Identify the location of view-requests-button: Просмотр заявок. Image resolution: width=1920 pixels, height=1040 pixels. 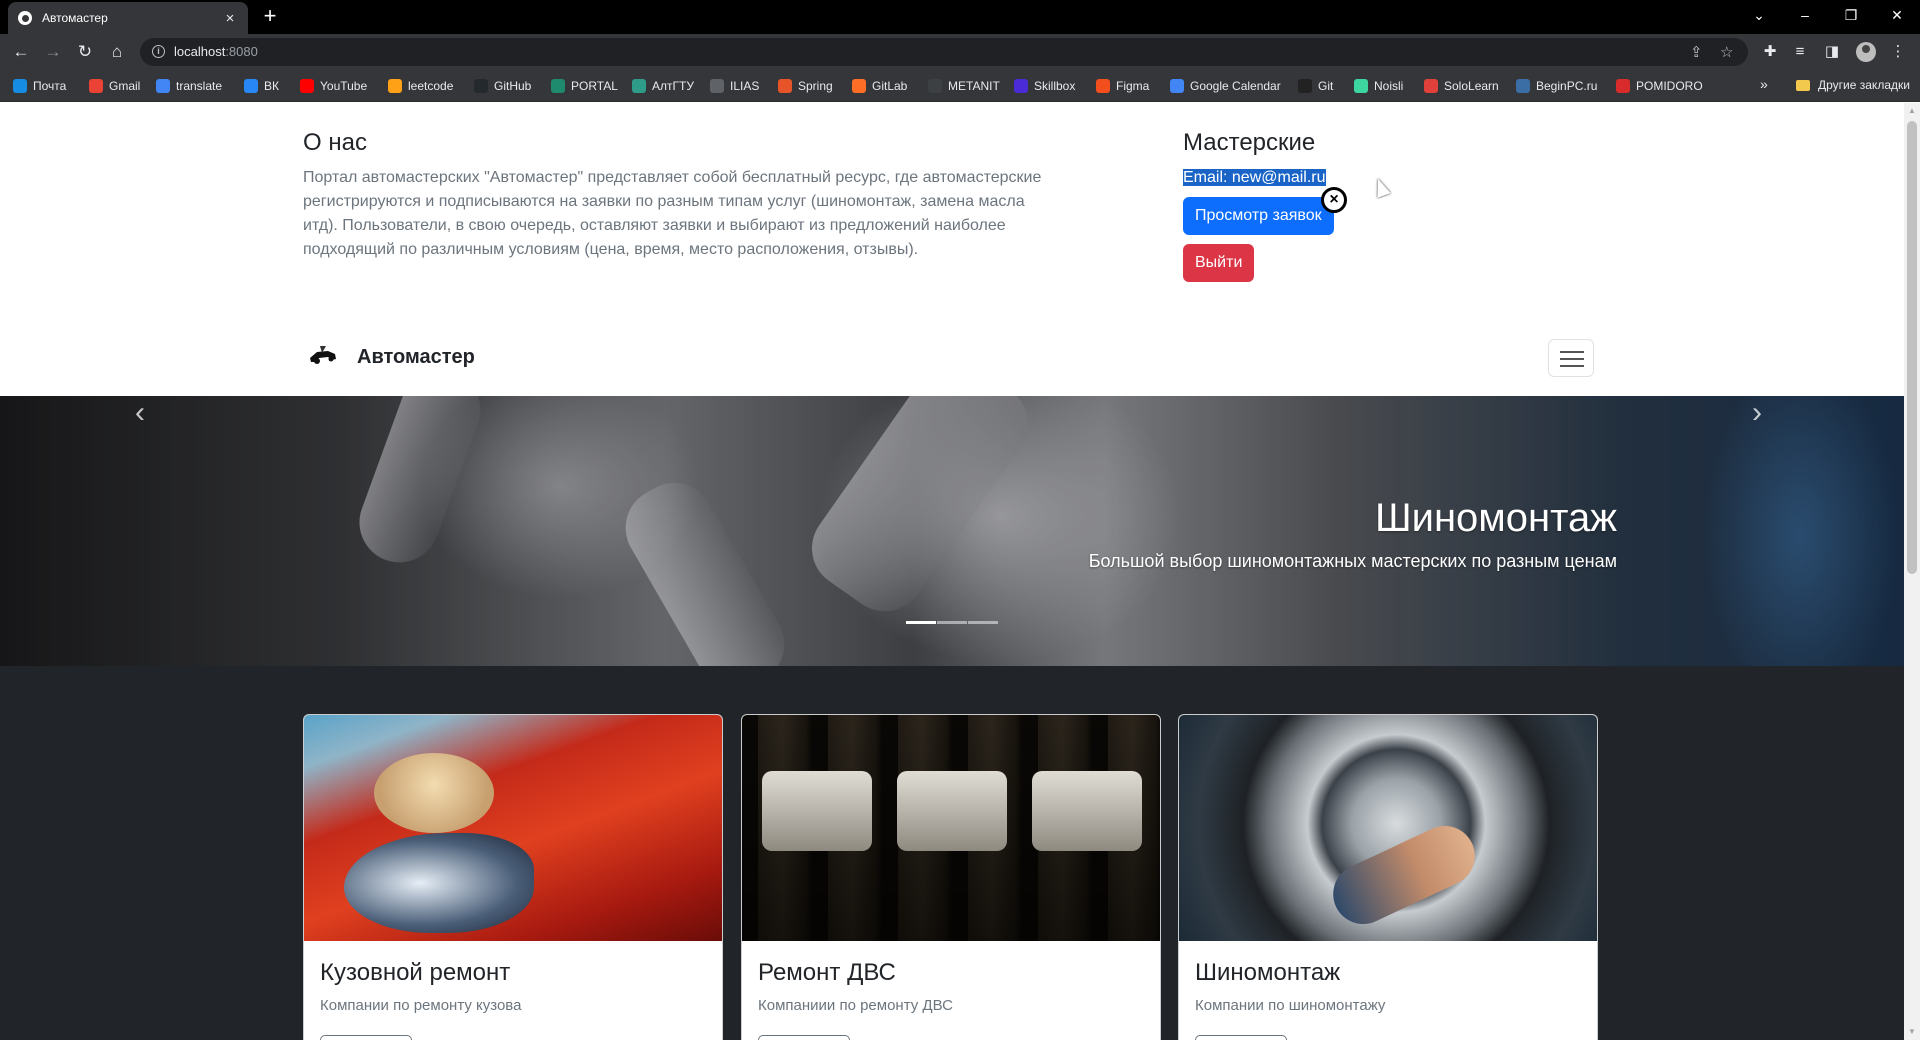
(1258, 216).